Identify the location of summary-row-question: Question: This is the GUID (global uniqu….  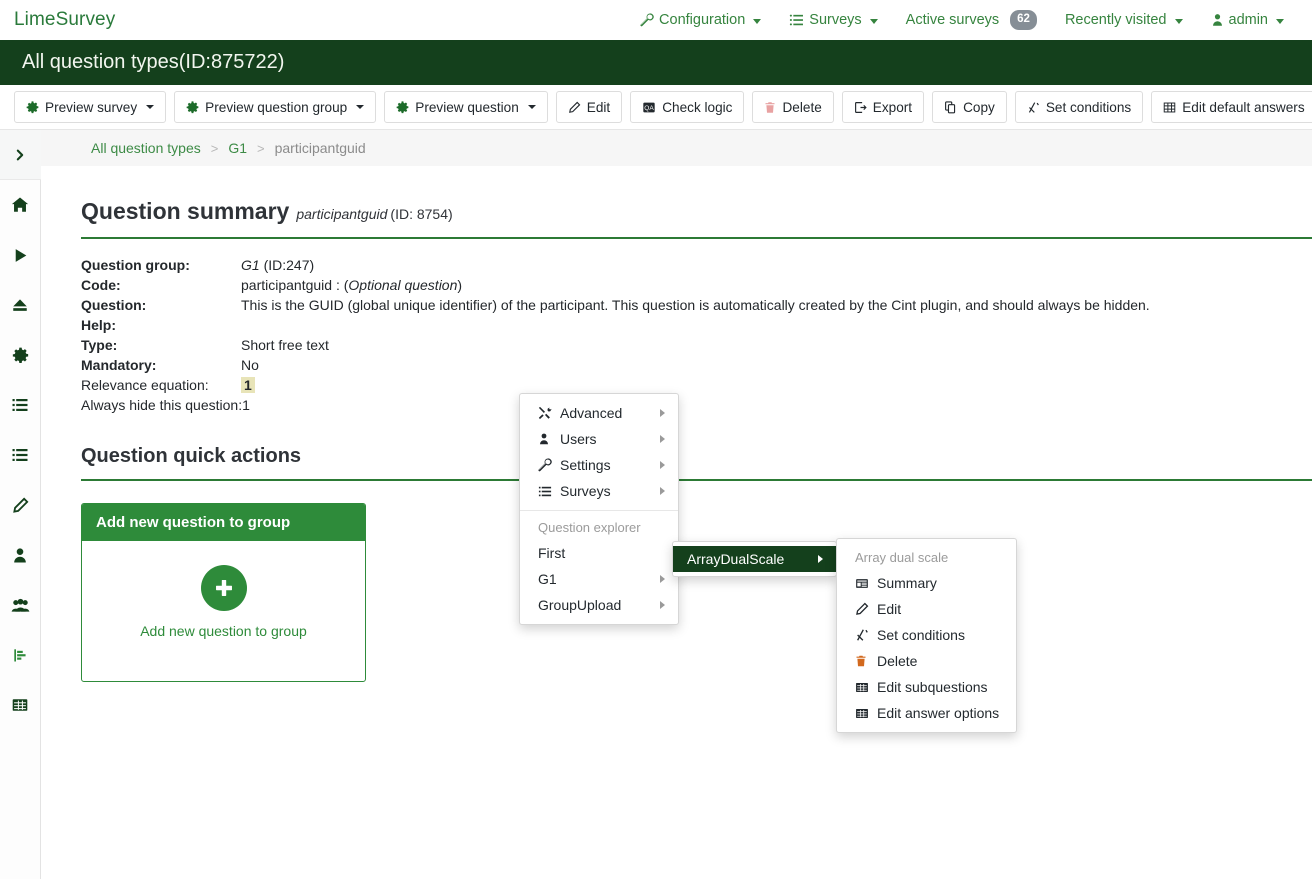
(696, 305).